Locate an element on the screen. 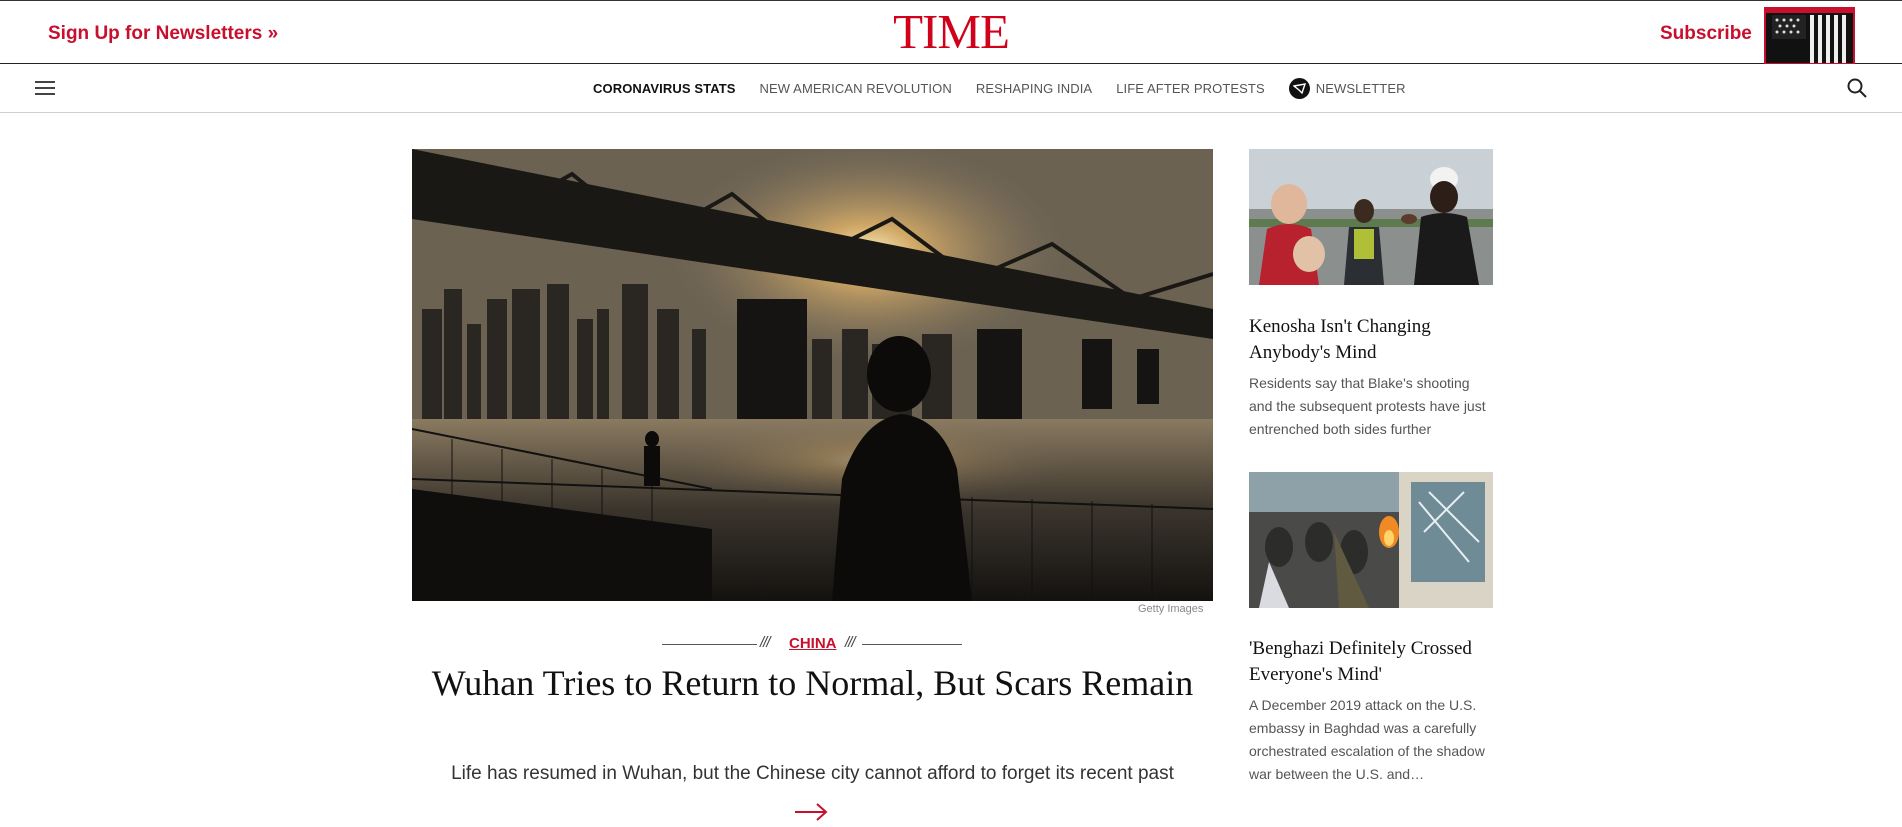 Image resolution: width=1902 pixels, height=827 pixels. kicker-china: CHINA is located at coordinates (813, 643).